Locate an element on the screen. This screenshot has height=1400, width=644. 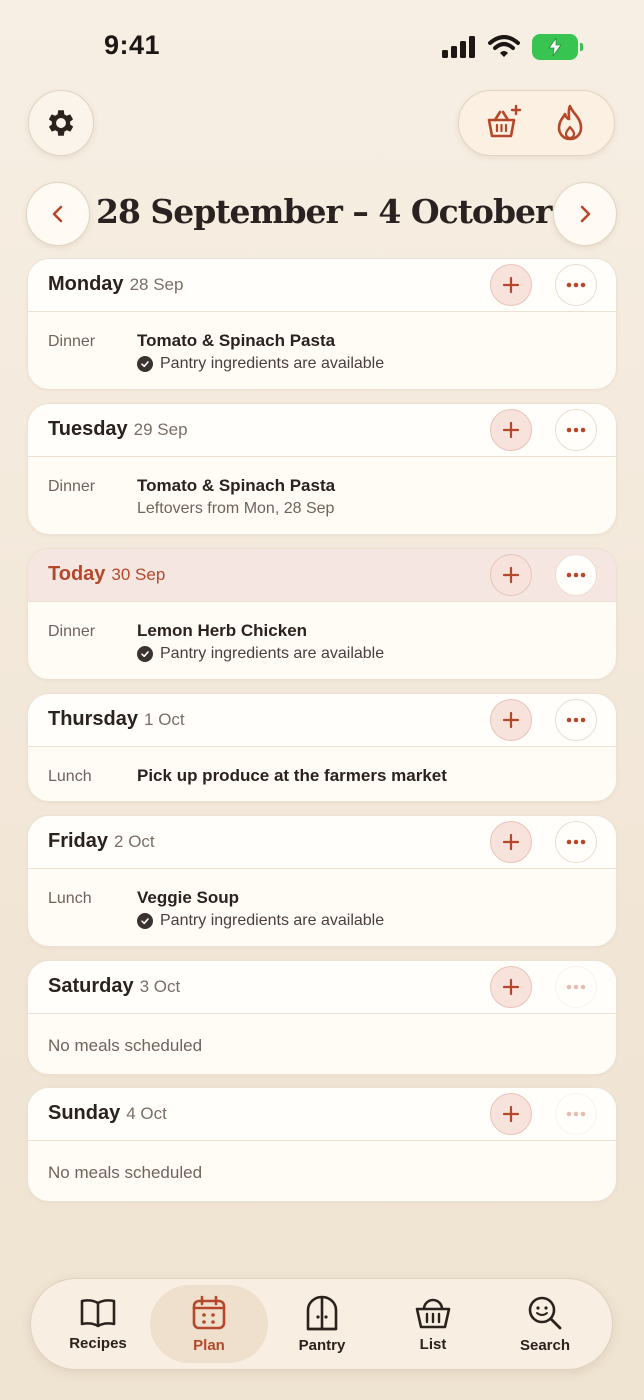
status-icons is located at coordinates (512, 47).